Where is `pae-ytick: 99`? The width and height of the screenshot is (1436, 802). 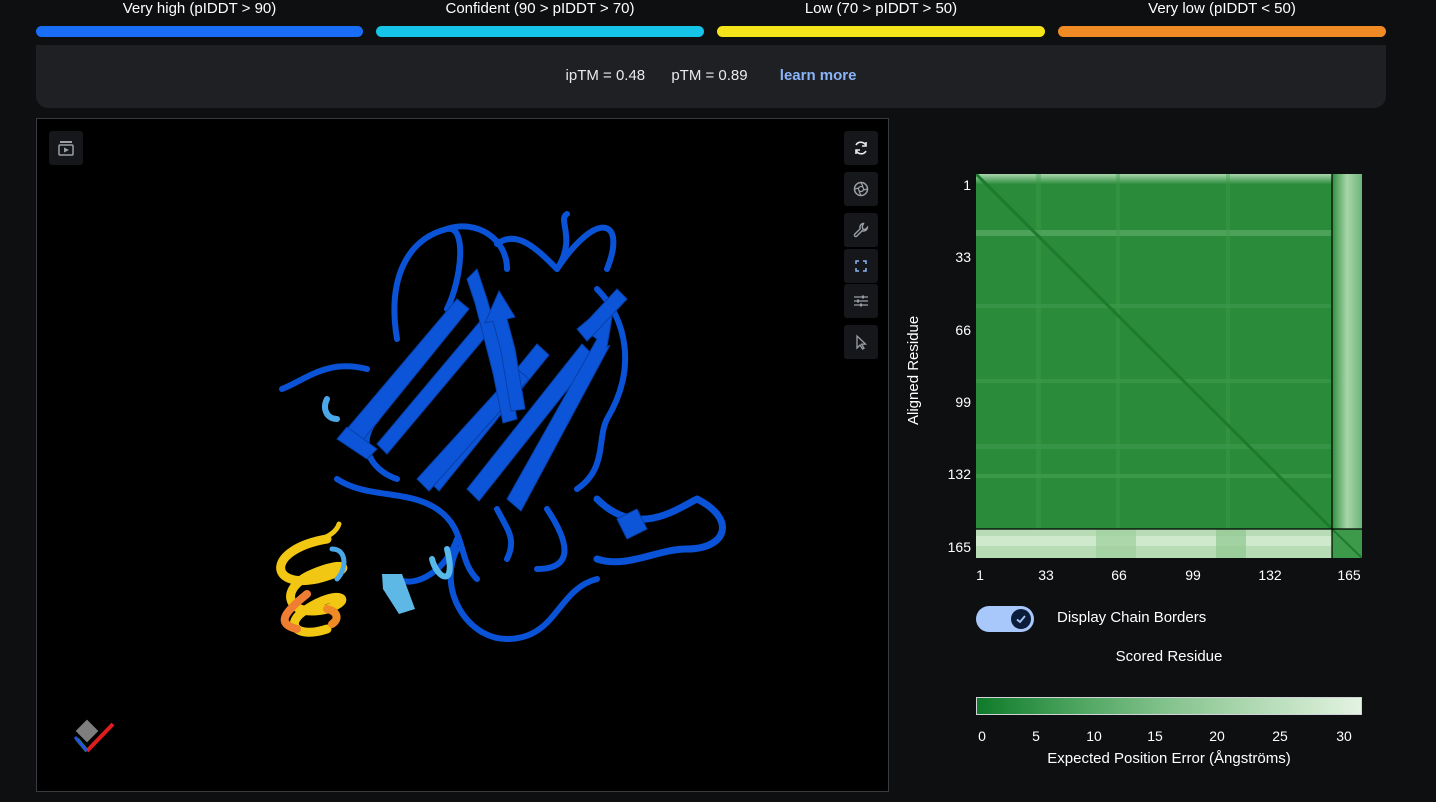
pae-ytick: 99 is located at coordinates (963, 402).